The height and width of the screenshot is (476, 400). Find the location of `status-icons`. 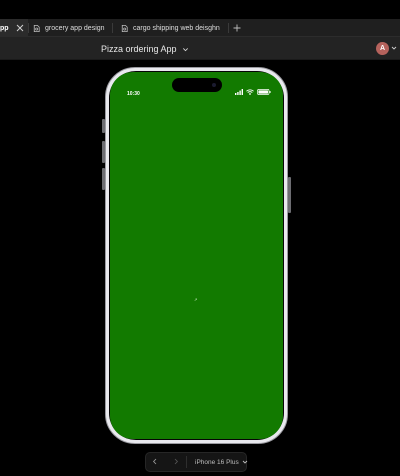

status-icons is located at coordinates (251, 92).